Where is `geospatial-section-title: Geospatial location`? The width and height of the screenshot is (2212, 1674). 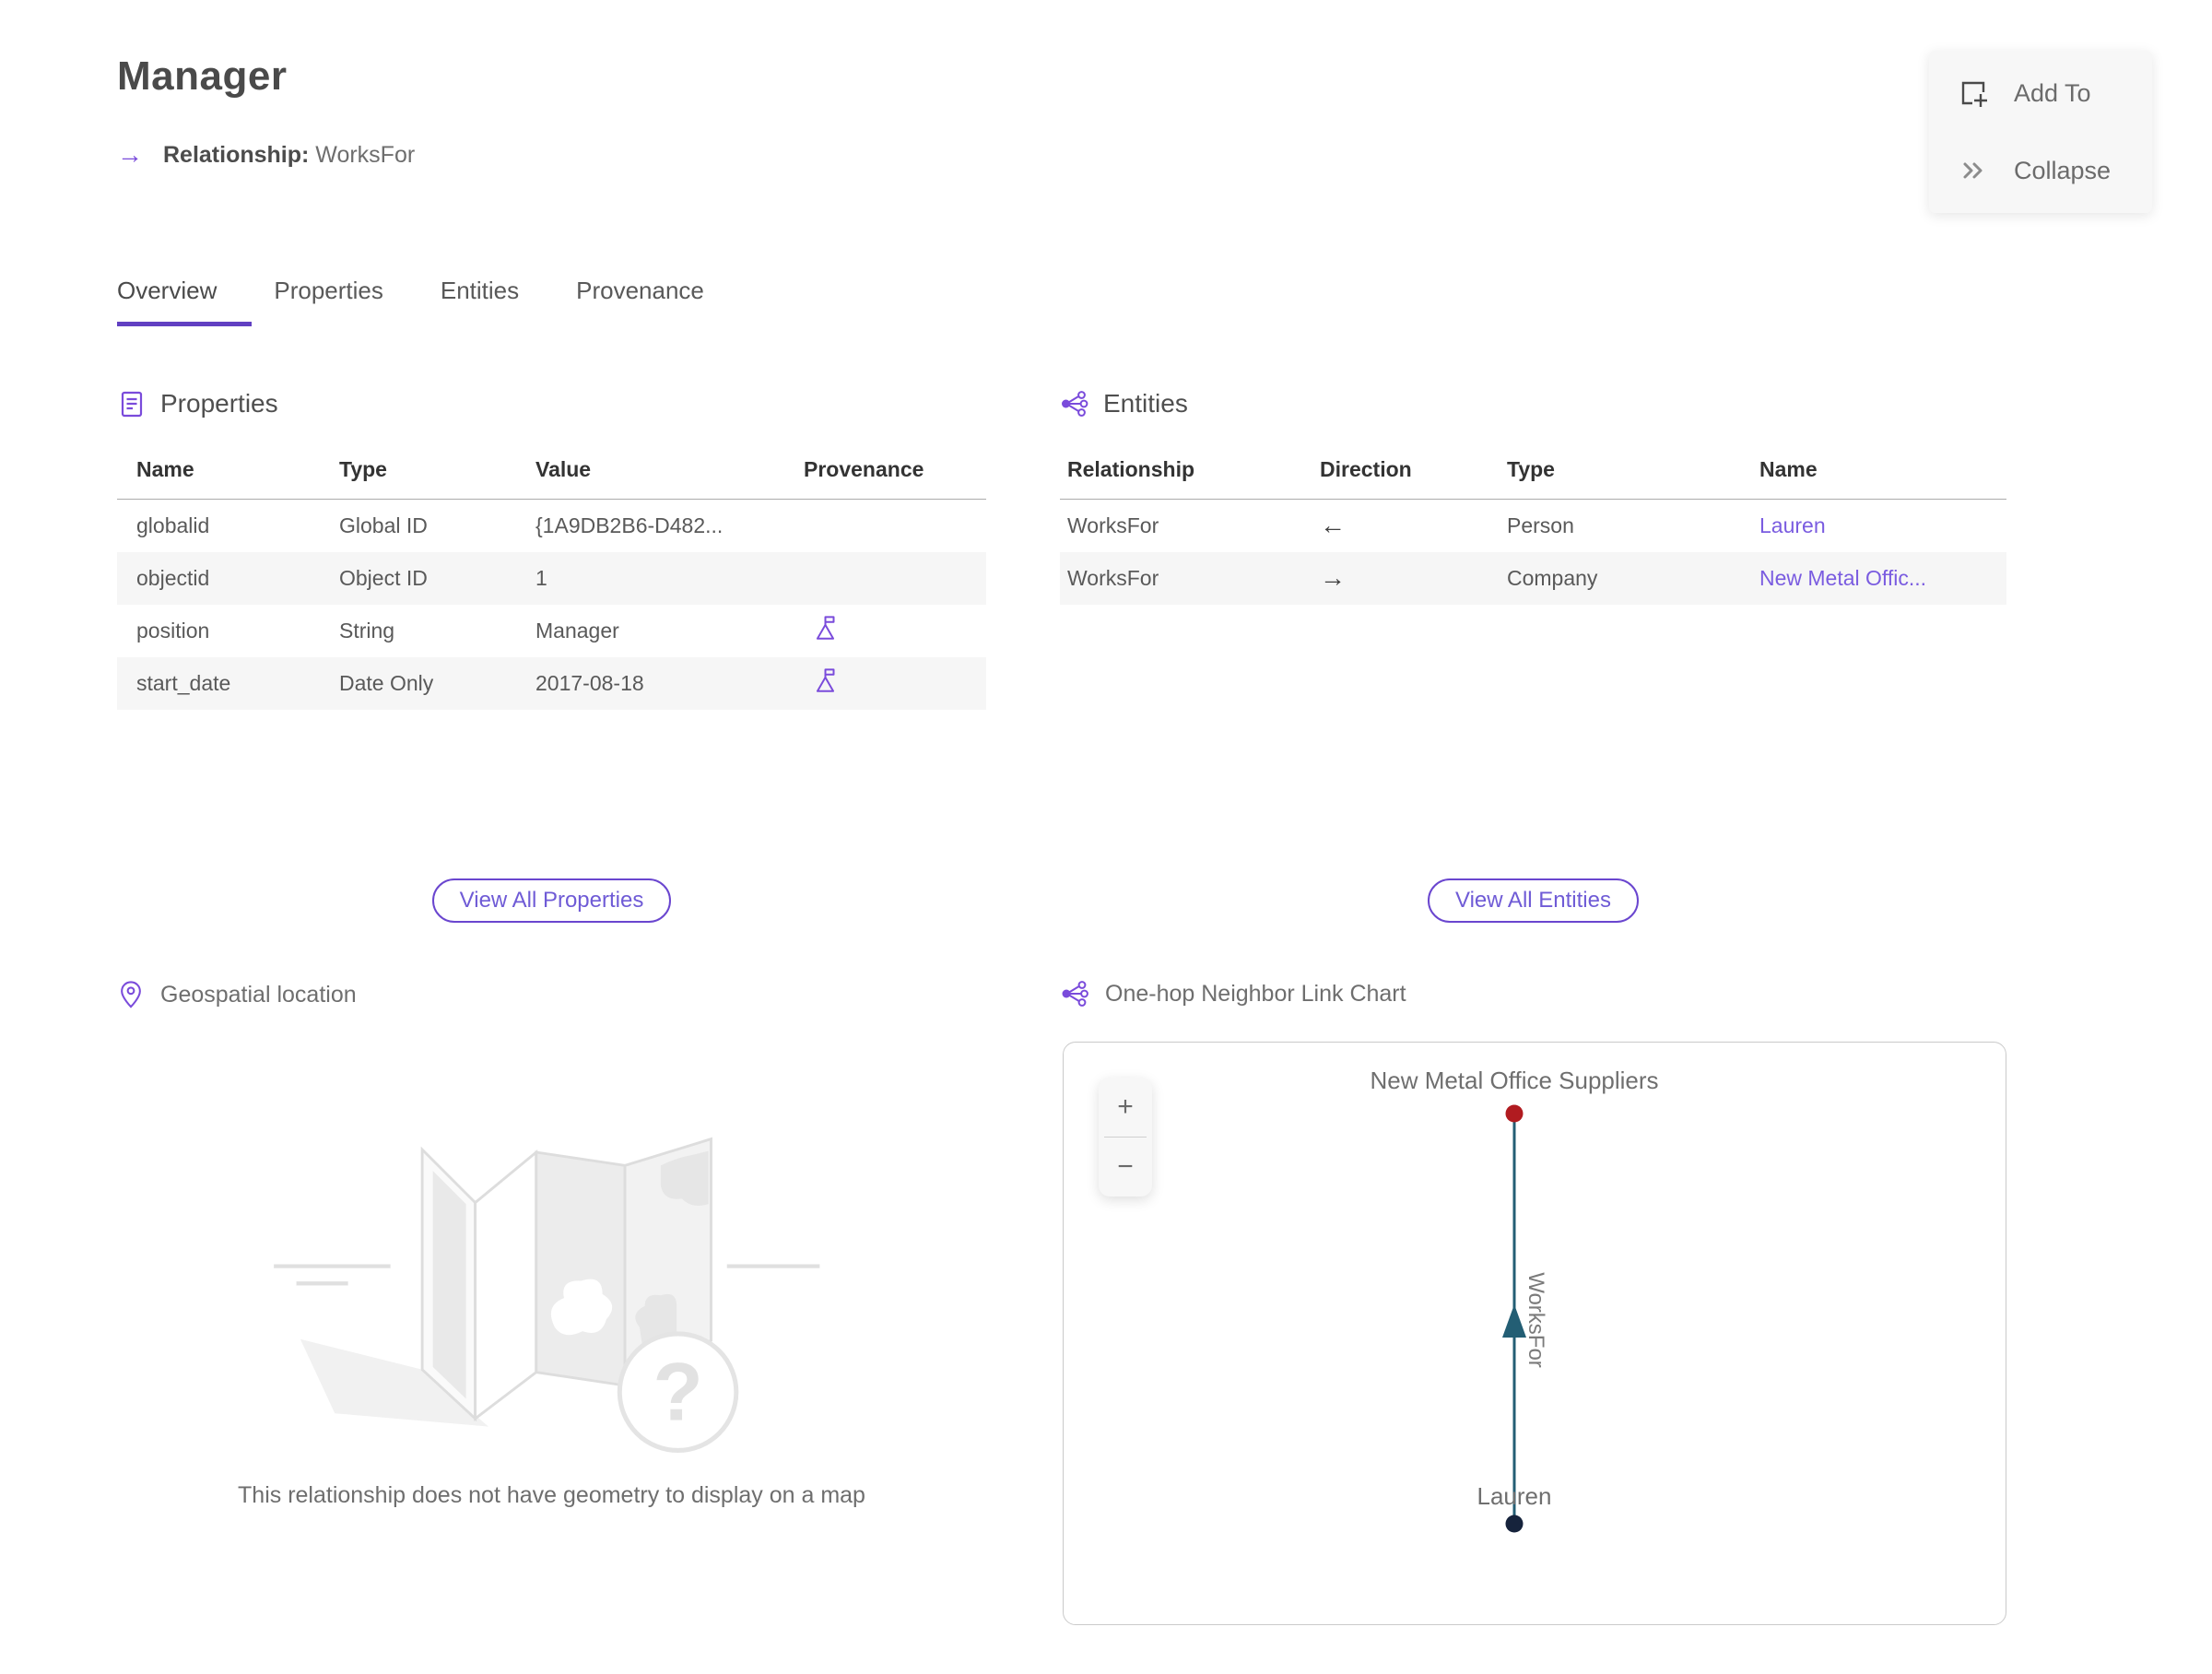 geospatial-section-title: Geospatial location is located at coordinates (258, 995).